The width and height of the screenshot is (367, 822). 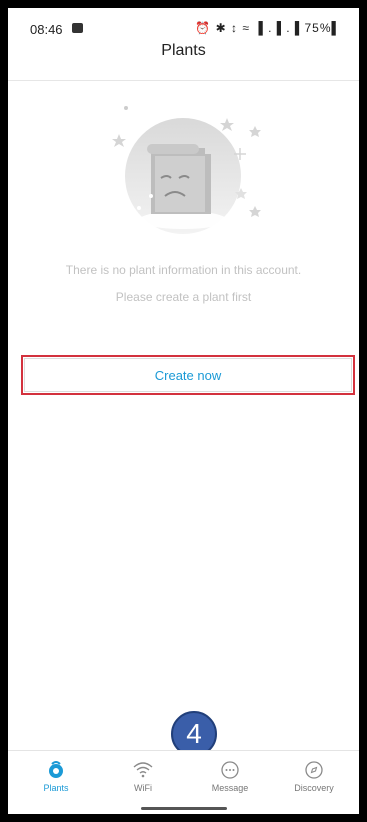 I want to click on compass-icon, so click(x=314, y=770).